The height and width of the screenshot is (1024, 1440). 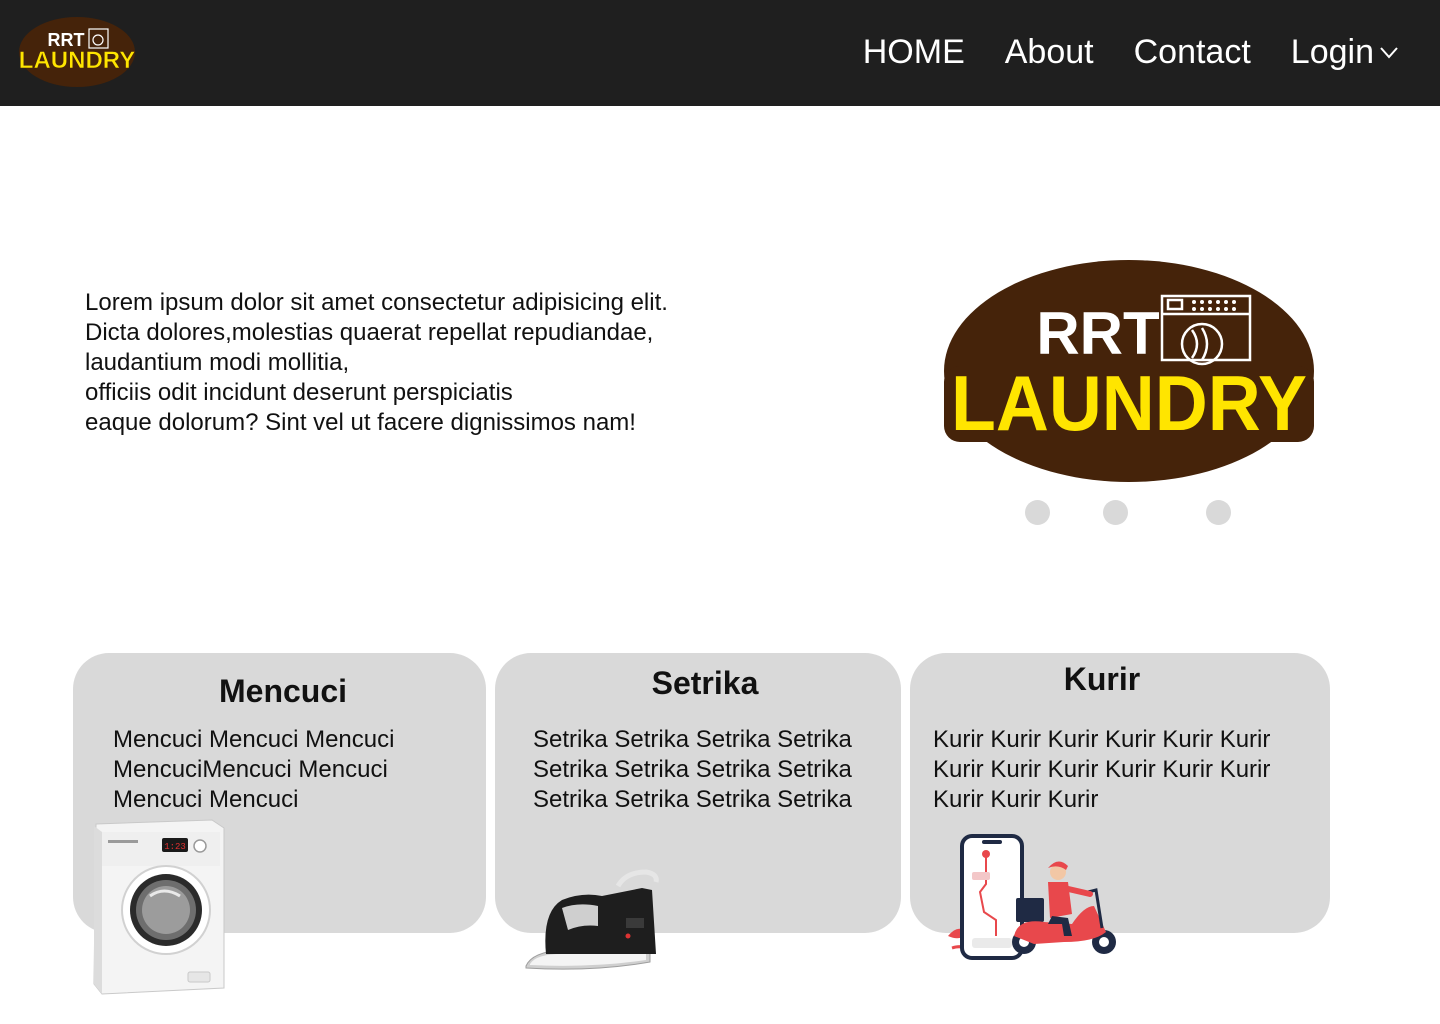 I want to click on main-nav: HOME About Contact Login, so click(x=1111, y=52).